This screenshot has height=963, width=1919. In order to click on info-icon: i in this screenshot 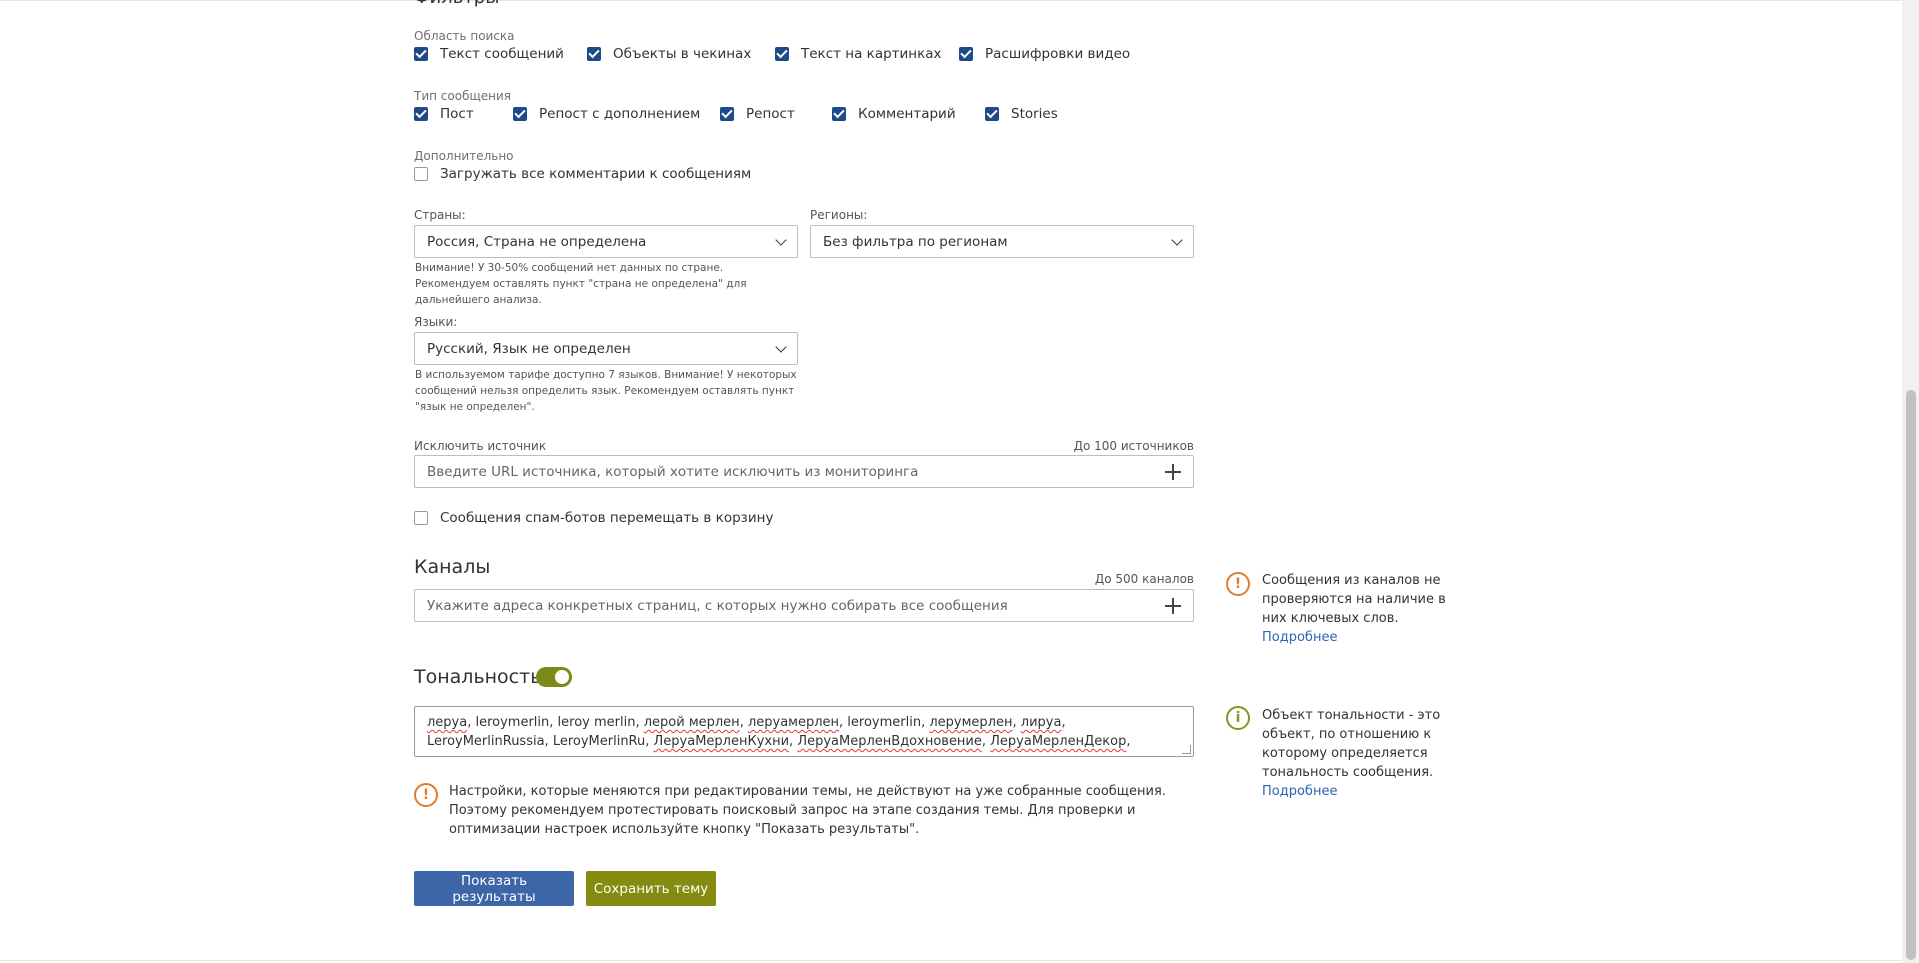, I will do `click(1238, 718)`.